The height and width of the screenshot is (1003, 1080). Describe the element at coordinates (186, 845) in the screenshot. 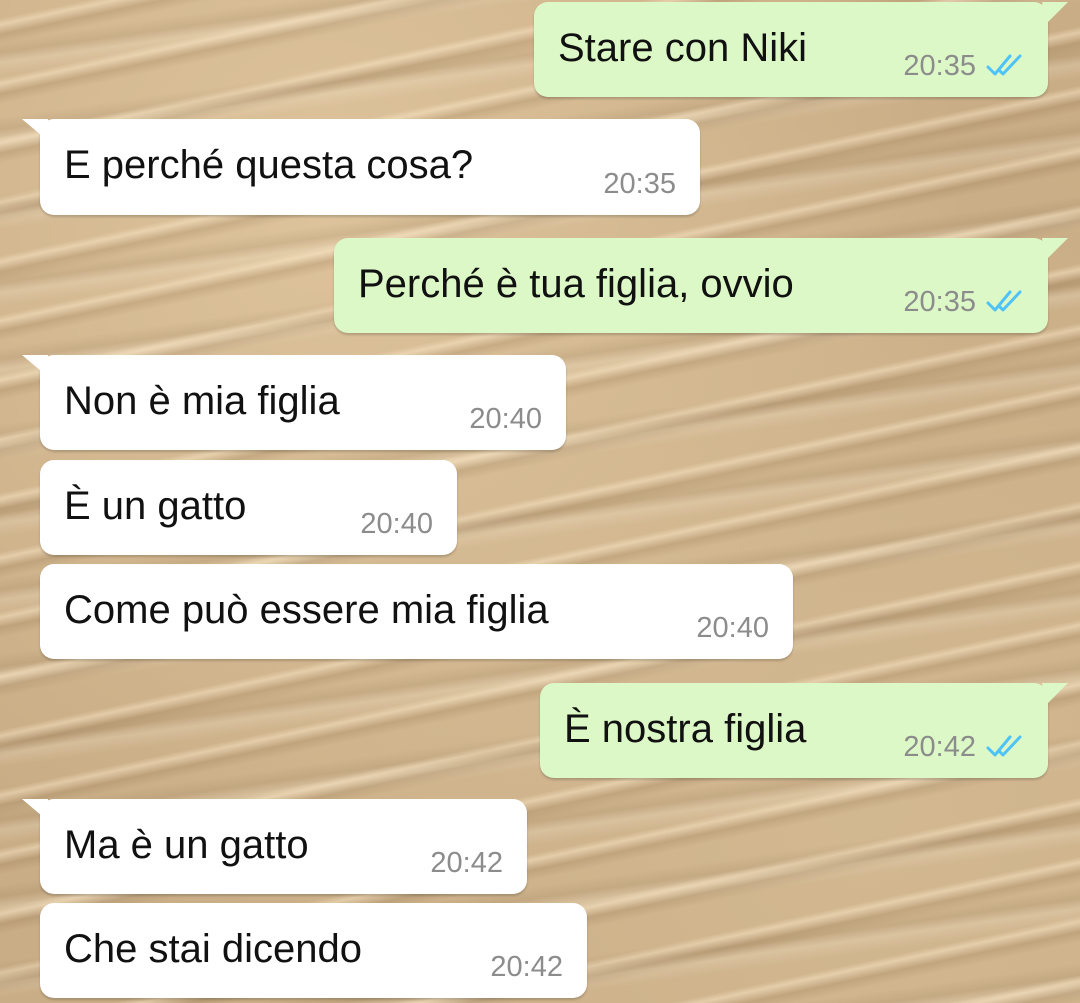

I see `message-text: Ma è un gatto` at that location.